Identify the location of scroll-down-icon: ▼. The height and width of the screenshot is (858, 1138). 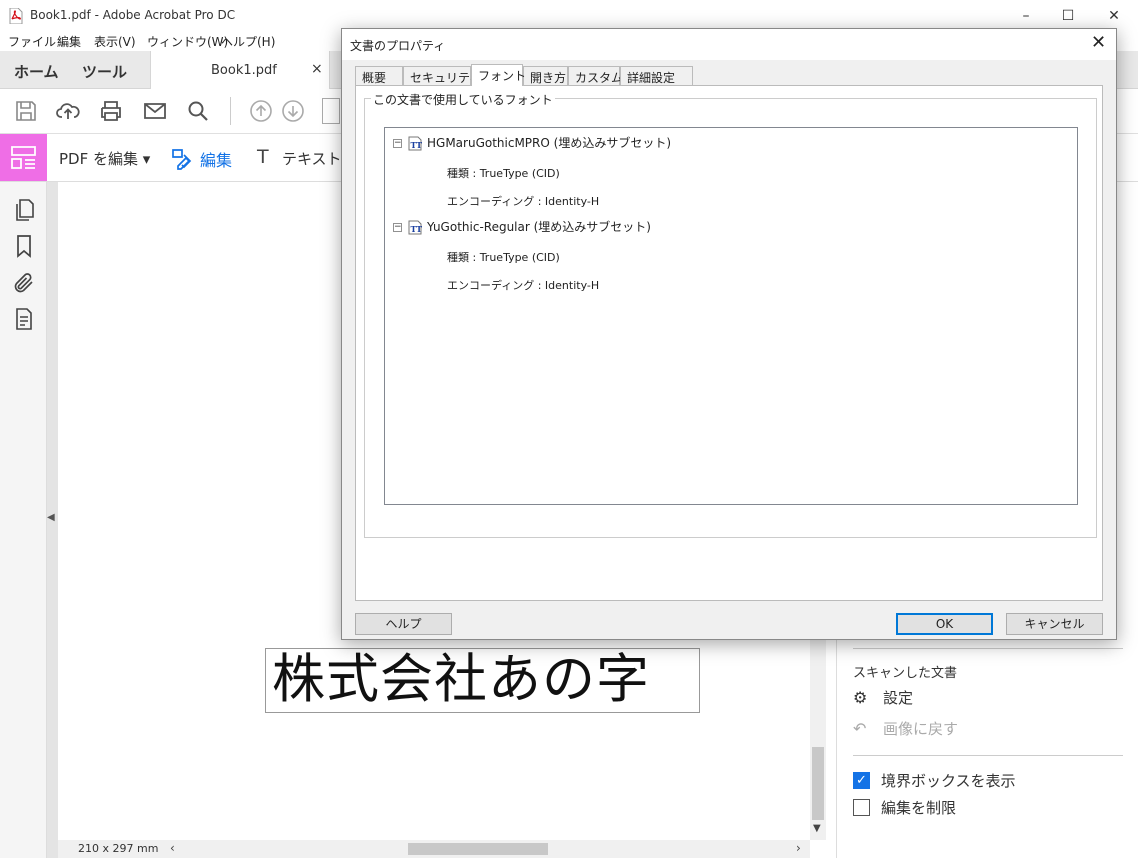
(817, 828).